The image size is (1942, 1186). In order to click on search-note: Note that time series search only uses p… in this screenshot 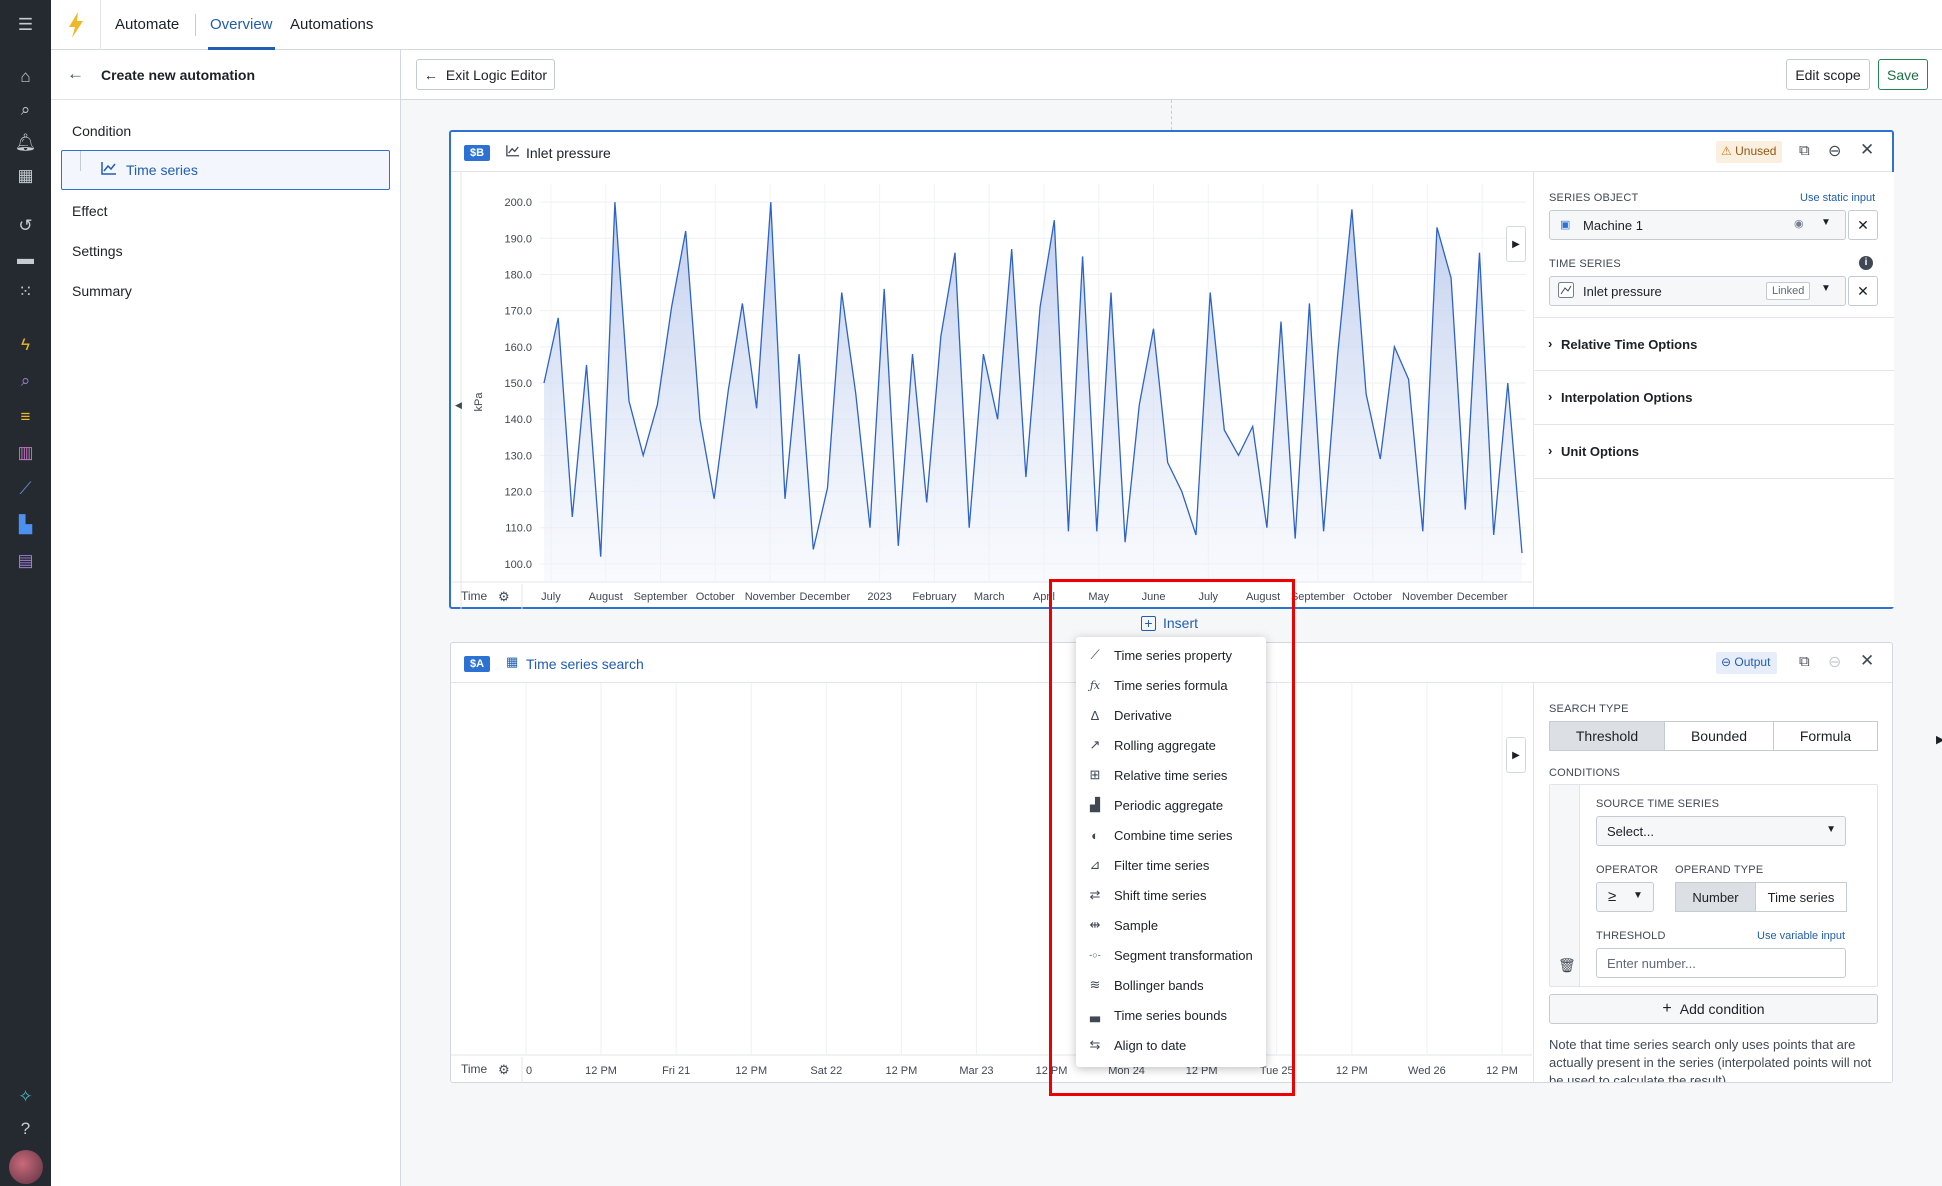, I will do `click(1710, 1059)`.